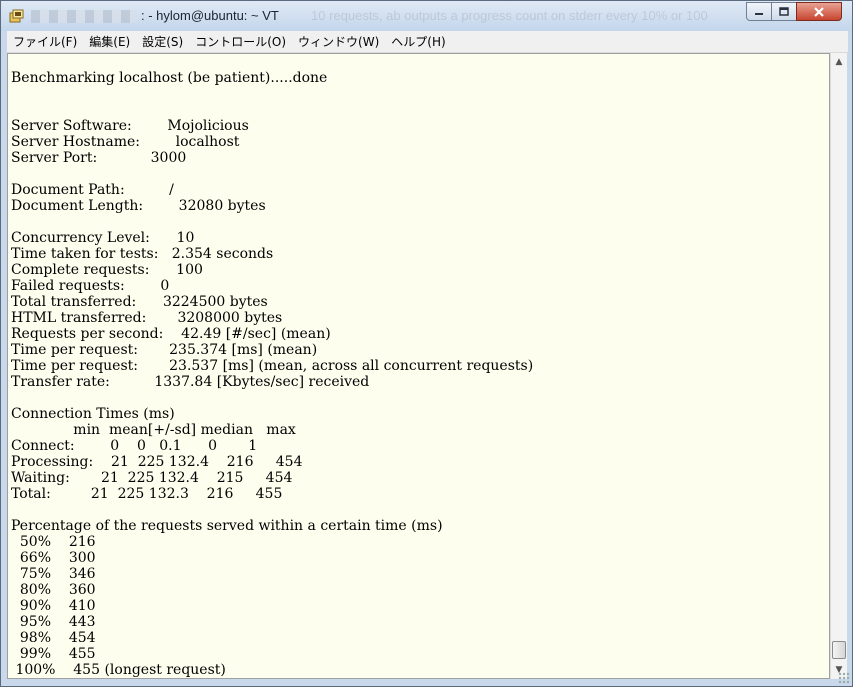  Describe the element at coordinates (53, 590) in the screenshot. I see `terminal-line: 80% 360` at that location.